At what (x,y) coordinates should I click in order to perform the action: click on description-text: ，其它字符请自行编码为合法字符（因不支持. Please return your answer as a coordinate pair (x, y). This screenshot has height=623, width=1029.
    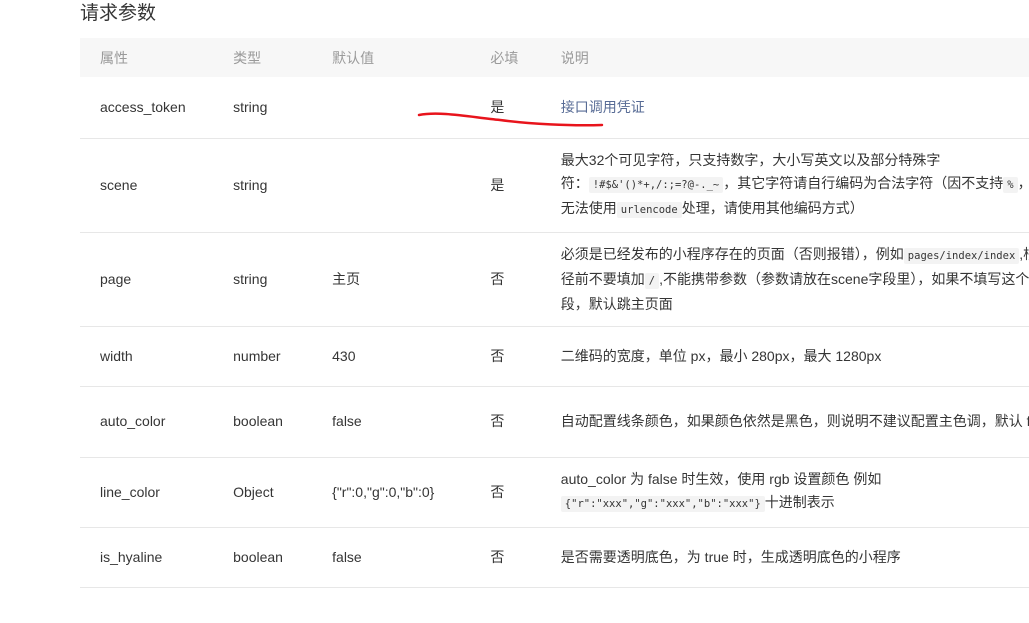
    Looking at the image, I should click on (863, 182).